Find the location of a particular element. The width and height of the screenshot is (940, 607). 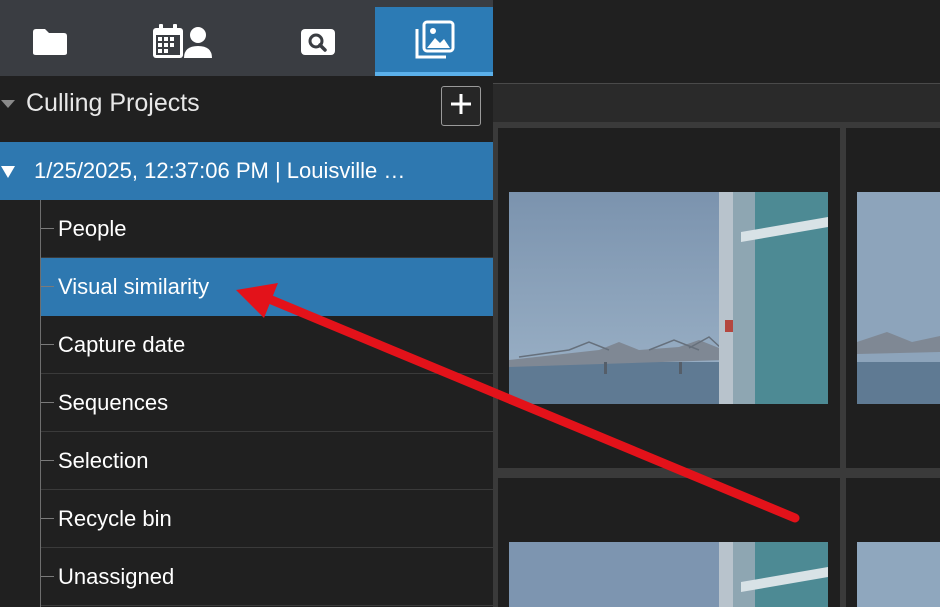

tab-culling is located at coordinates (434, 41).